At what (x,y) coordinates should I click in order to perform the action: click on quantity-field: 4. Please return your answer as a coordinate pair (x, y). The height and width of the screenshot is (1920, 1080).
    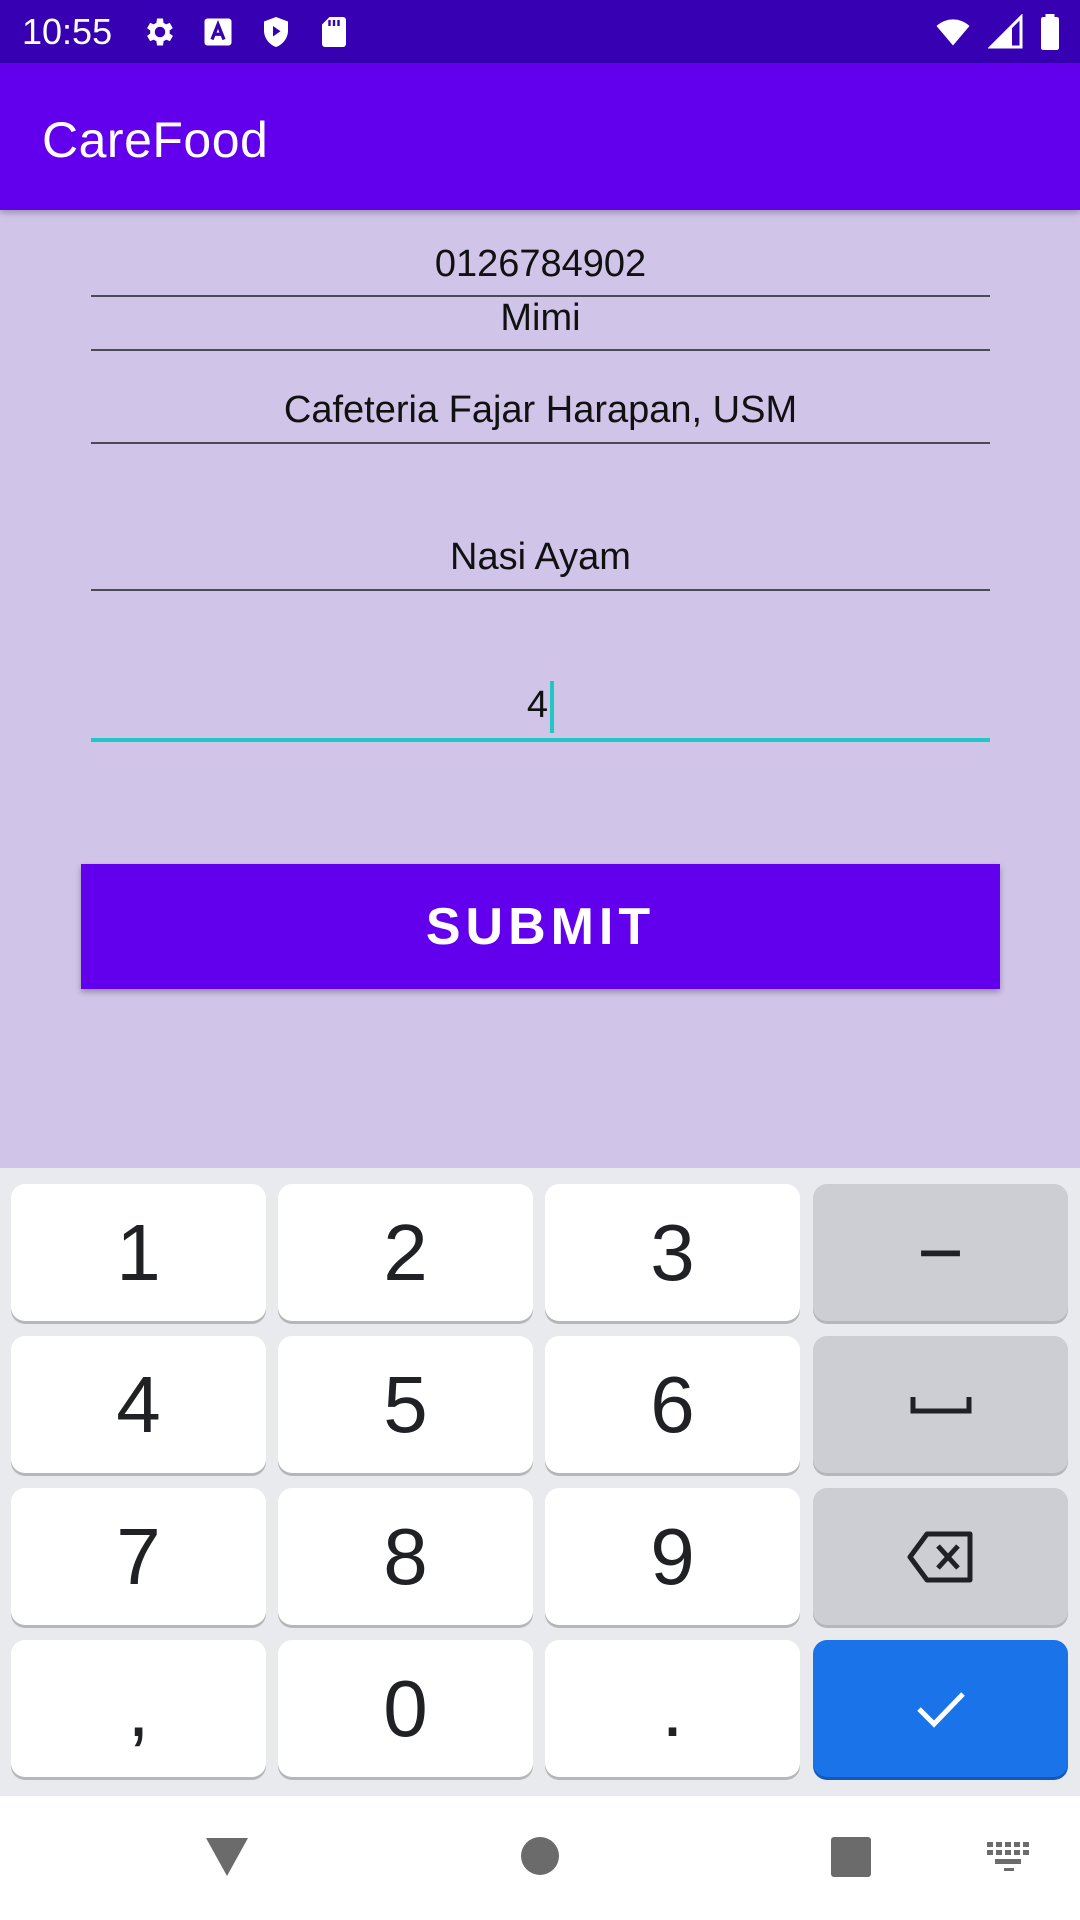
    Looking at the image, I should click on (540, 707).